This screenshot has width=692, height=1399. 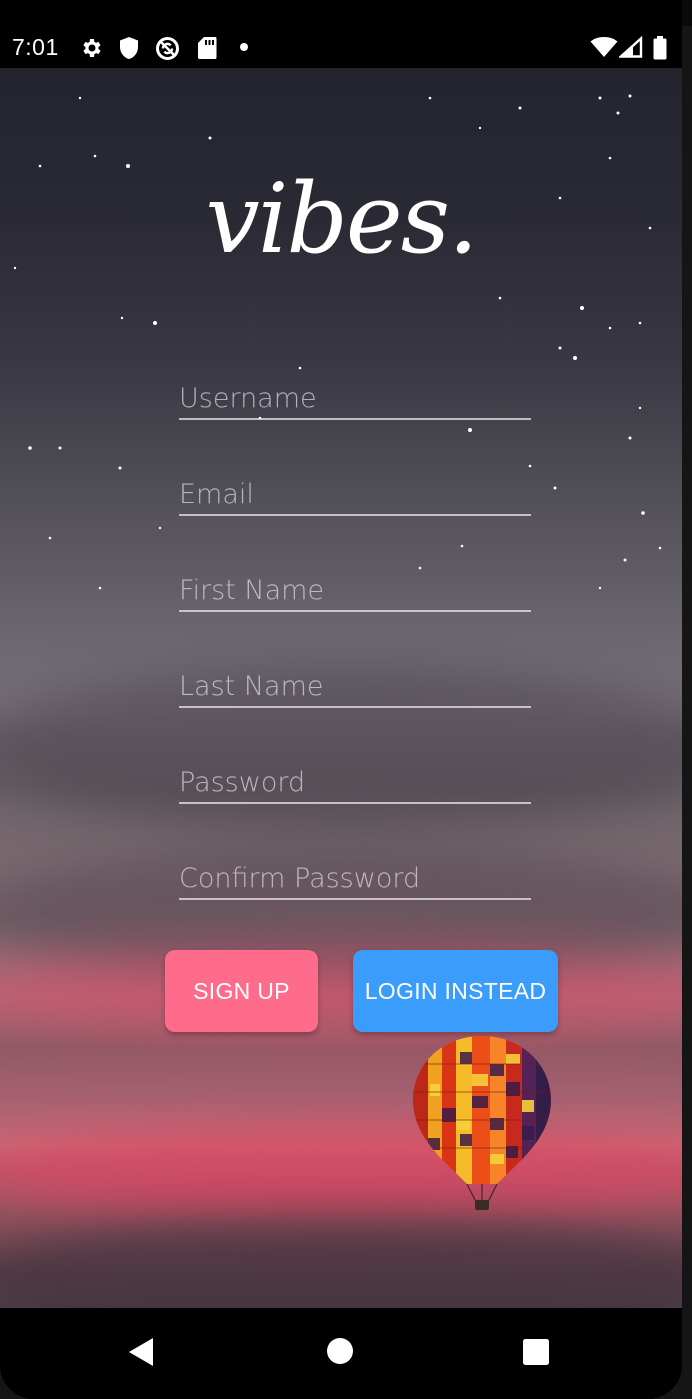 I want to click on last-name-field, so click(x=355, y=687).